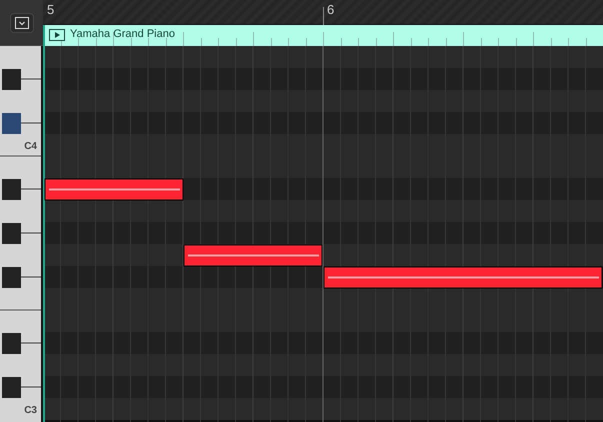 This screenshot has width=603, height=422. I want to click on bar-number: 6, so click(330, 9).